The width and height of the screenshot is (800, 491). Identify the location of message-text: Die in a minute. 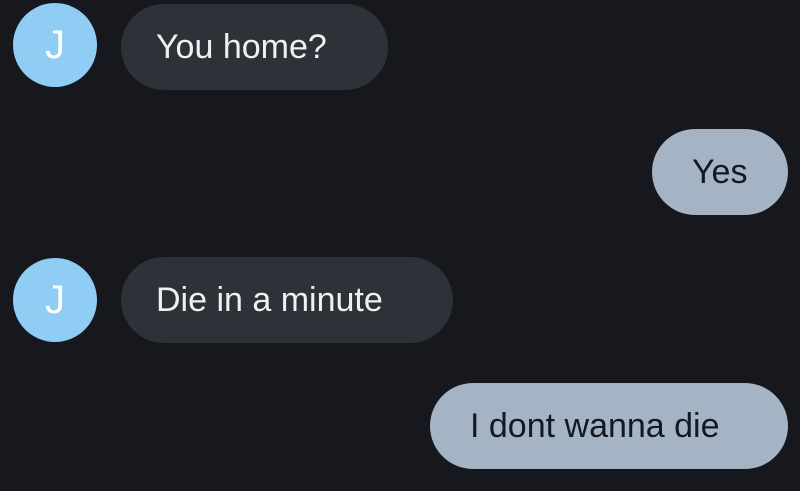
(269, 300).